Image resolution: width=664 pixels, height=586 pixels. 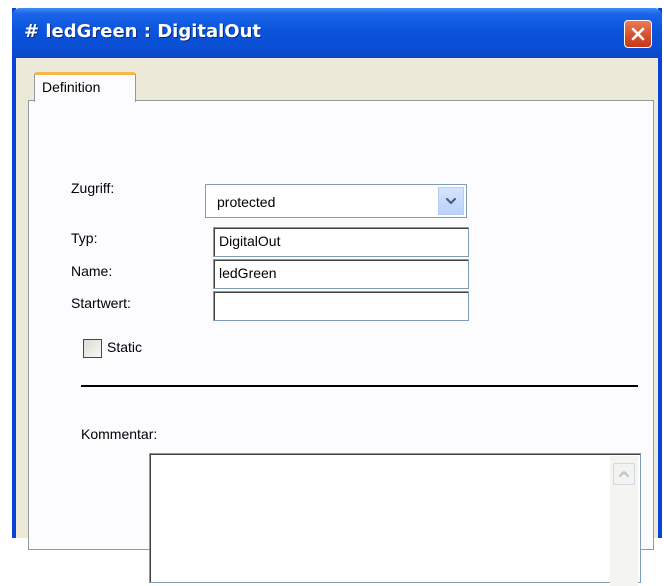 What do you see at coordinates (101, 303) in the screenshot?
I see `start-value-label: Startwert:` at bounding box center [101, 303].